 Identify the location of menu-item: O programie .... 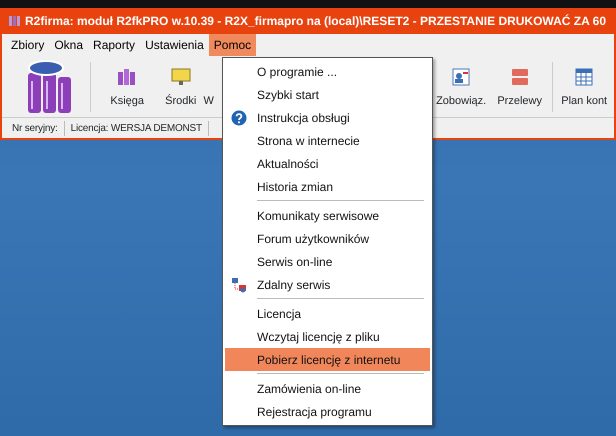
(327, 71).